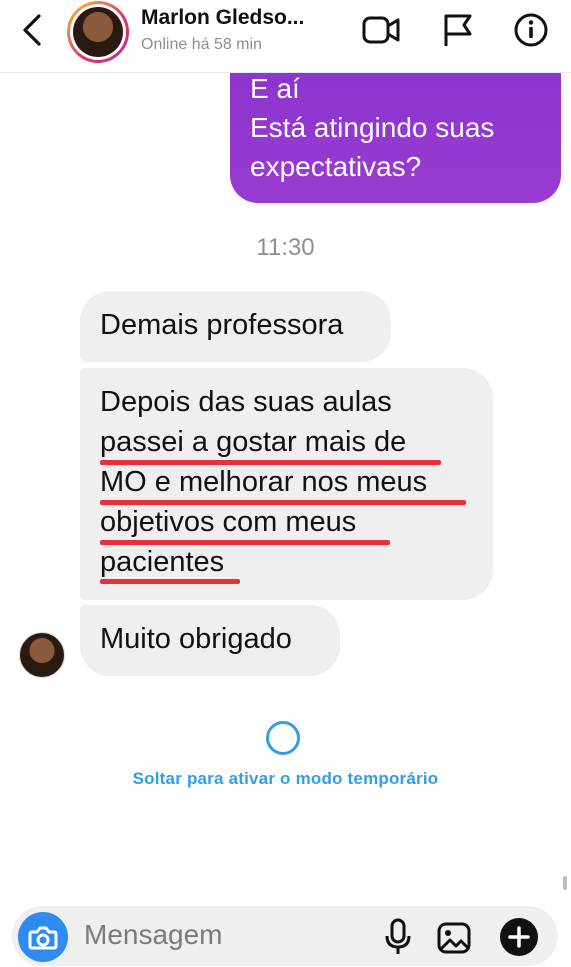  Describe the element at coordinates (264, 482) in the screenshot. I see `message-line: MO e melhorar nos meus` at that location.